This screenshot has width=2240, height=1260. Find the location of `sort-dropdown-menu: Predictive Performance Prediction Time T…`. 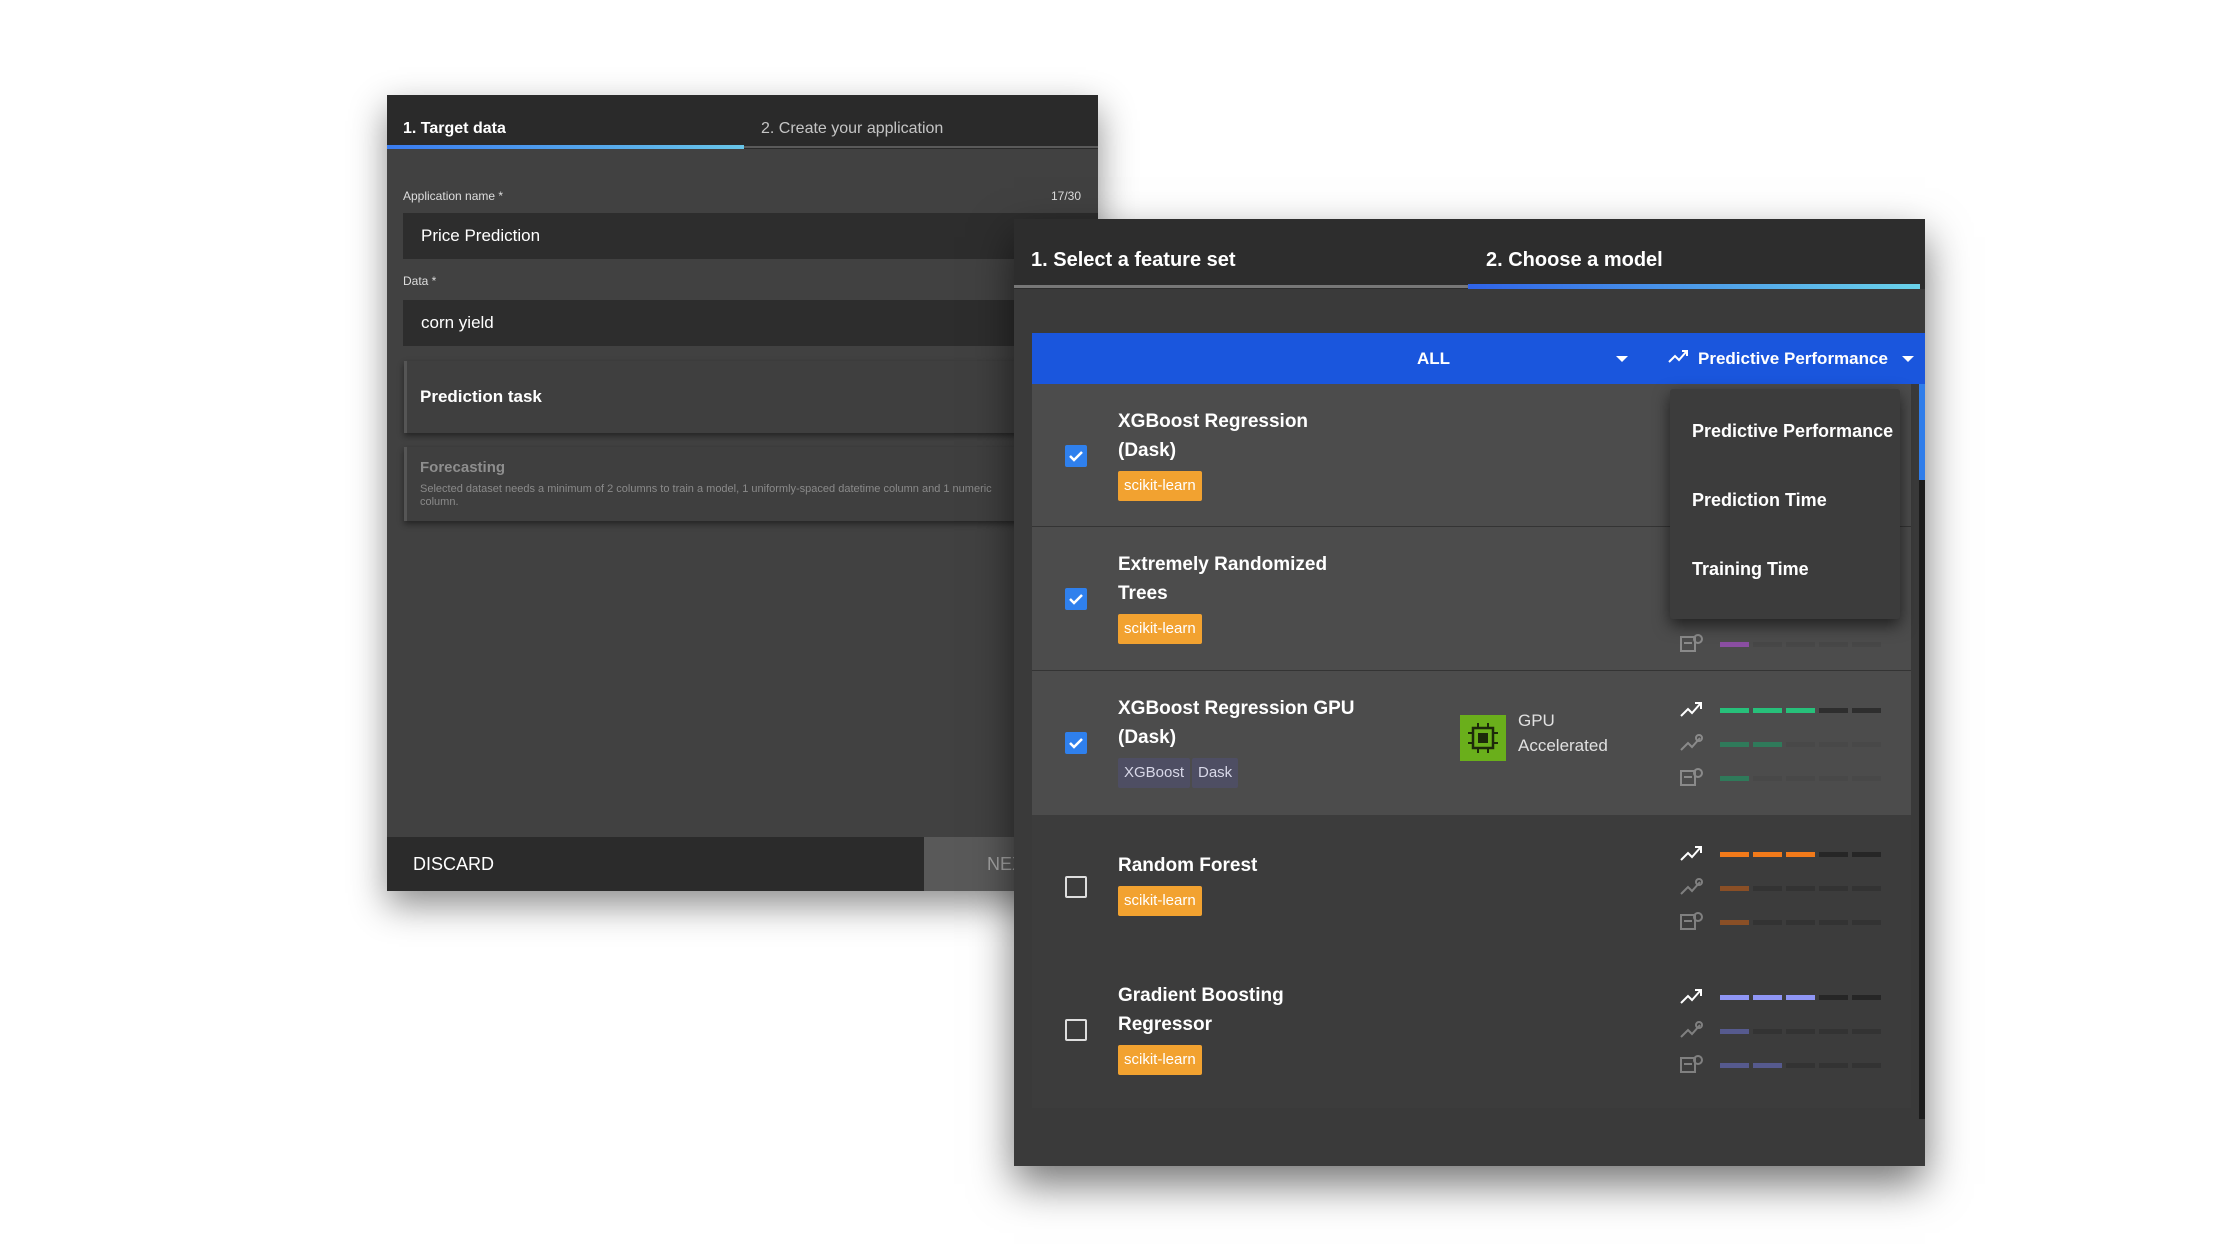

sort-dropdown-menu: Predictive Performance Prediction Time T… is located at coordinates (1785, 504).